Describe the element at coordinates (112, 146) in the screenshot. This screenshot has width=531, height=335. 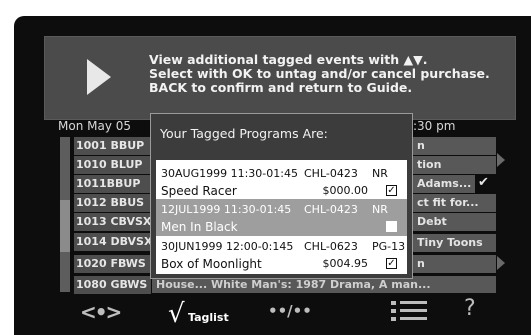
I see `channel-row: 1001 BBUP` at that location.